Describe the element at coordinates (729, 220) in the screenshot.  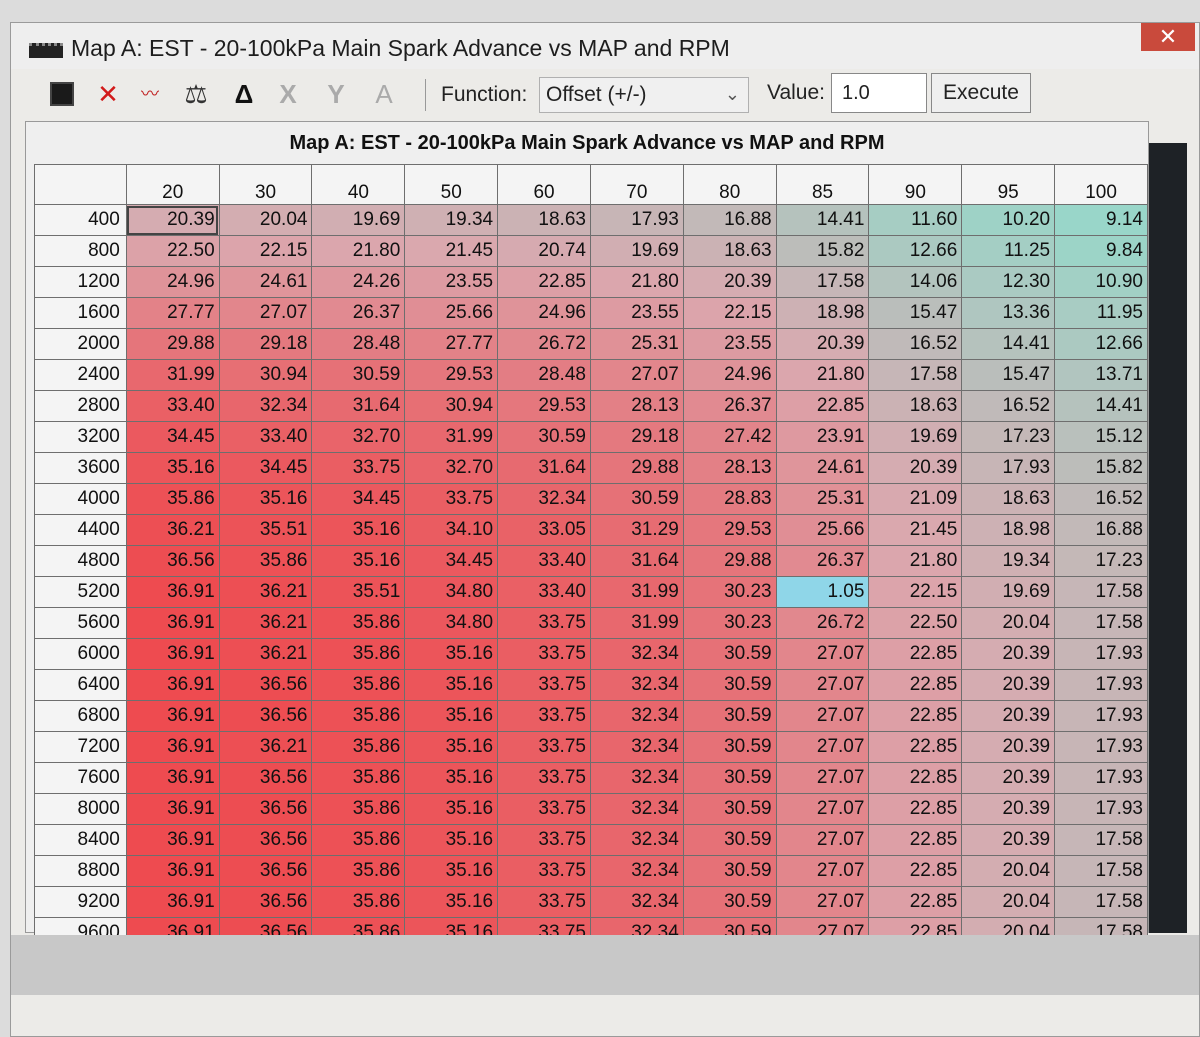
I see `table-cell: 16.88` at that location.